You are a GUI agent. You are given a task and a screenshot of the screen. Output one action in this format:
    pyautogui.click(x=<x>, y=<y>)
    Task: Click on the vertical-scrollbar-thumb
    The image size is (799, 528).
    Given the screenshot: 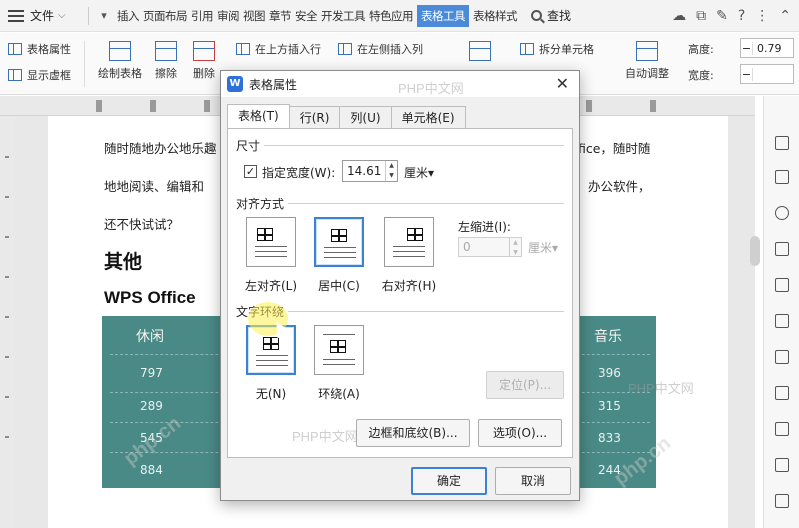 What is the action you would take?
    pyautogui.click(x=755, y=251)
    